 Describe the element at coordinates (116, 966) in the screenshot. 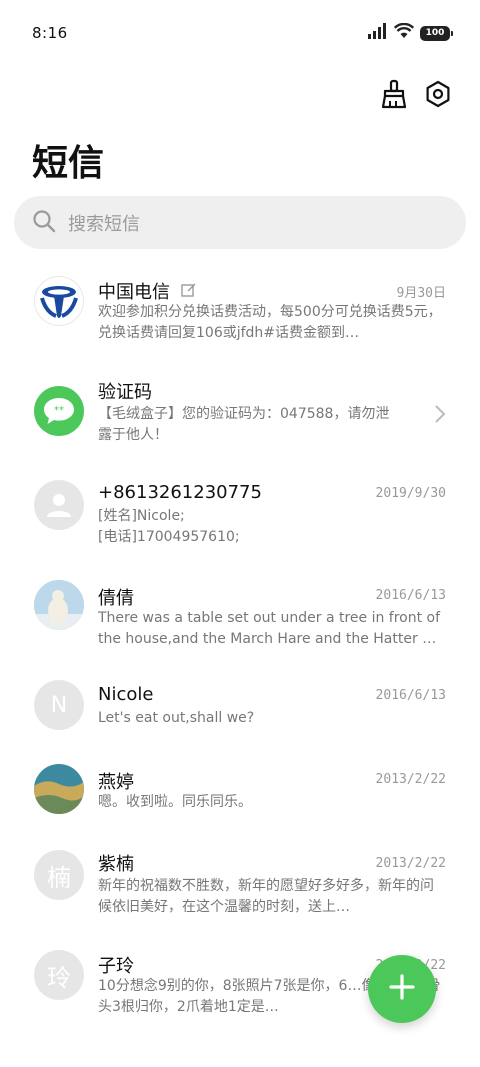

I see `contact-name: 子玲` at that location.